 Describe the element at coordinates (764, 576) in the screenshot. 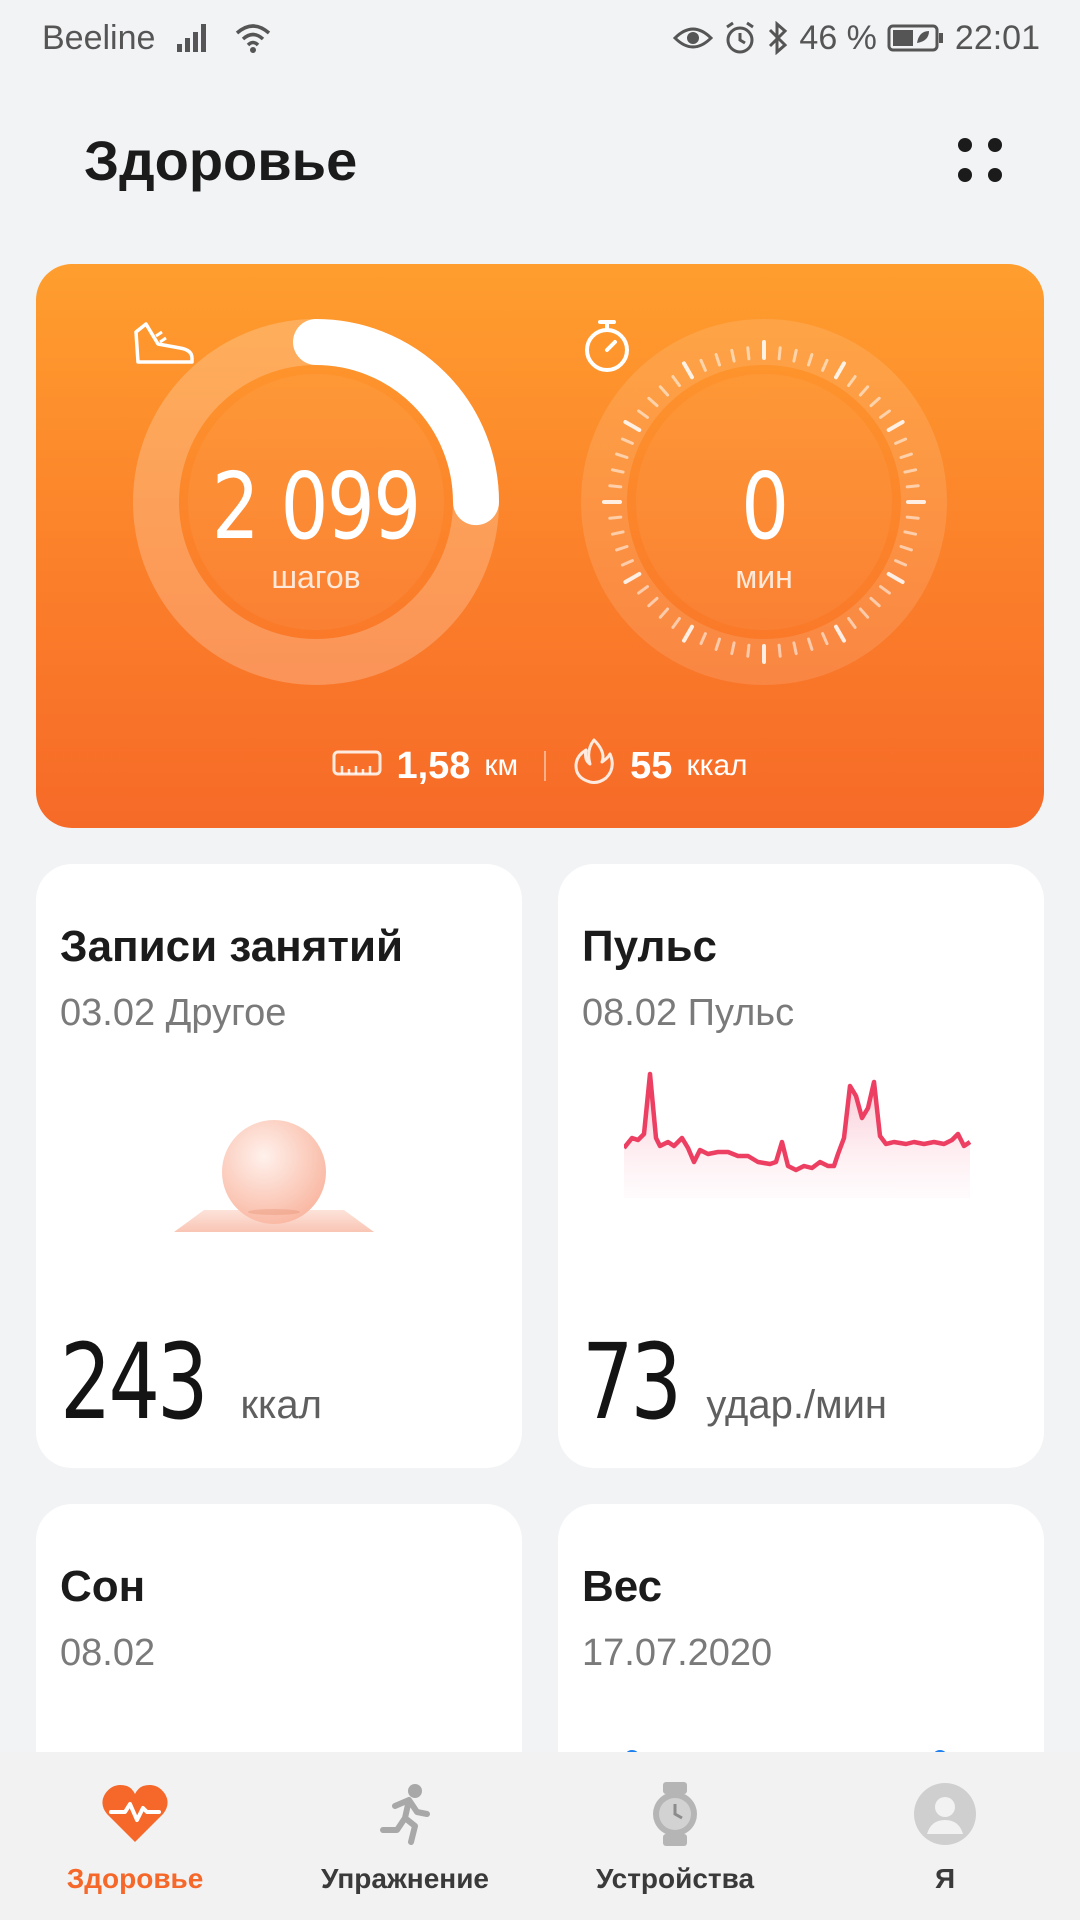

I see `active-minutes-unit: мин` at that location.